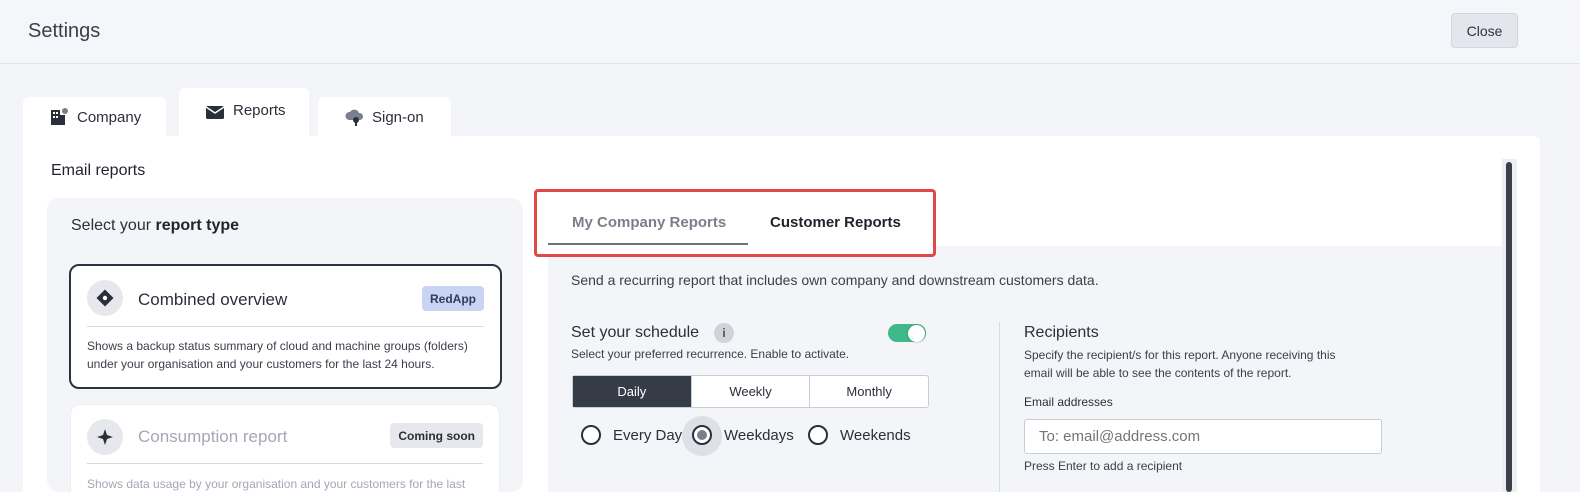 The height and width of the screenshot is (492, 1580). I want to click on report-type-heading: Select your report type, so click(155, 226).